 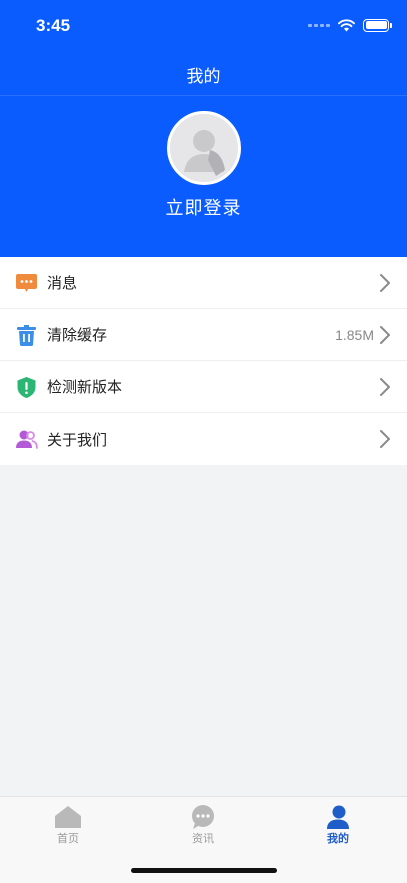 What do you see at coordinates (203, 283) in the screenshot?
I see `menu-item-messages: 消息` at bounding box center [203, 283].